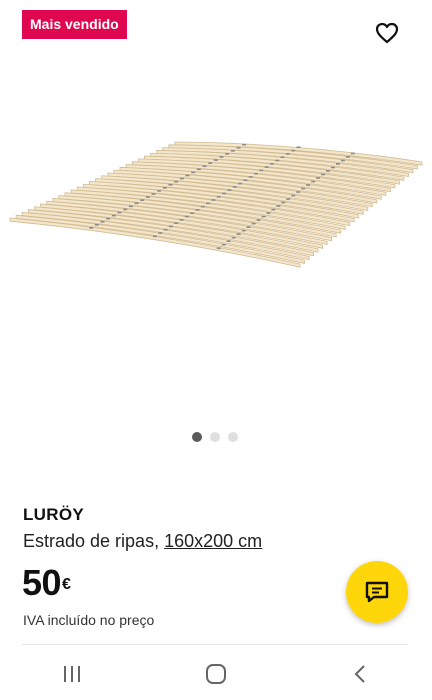  I want to click on system-navigation-bar, so click(216, 674).